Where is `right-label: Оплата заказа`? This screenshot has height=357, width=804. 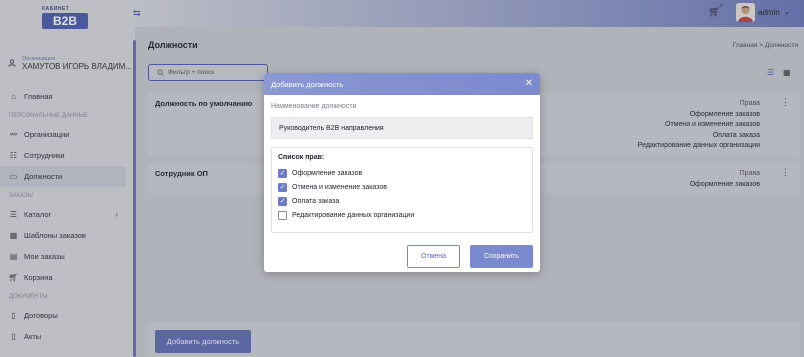
right-label: Оплата заказа is located at coordinates (316, 201).